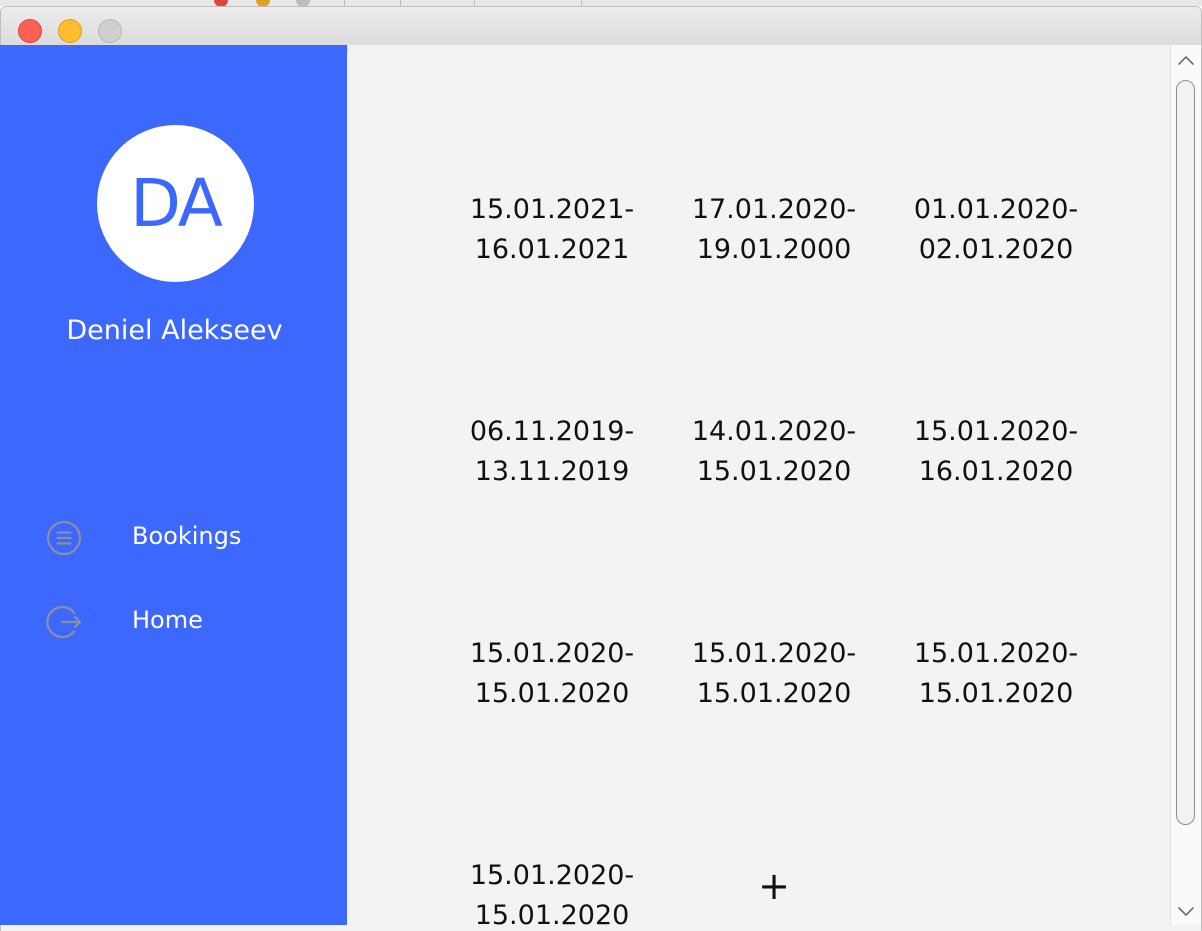  I want to click on booking-end-date: 02.01.2020, so click(996, 249).